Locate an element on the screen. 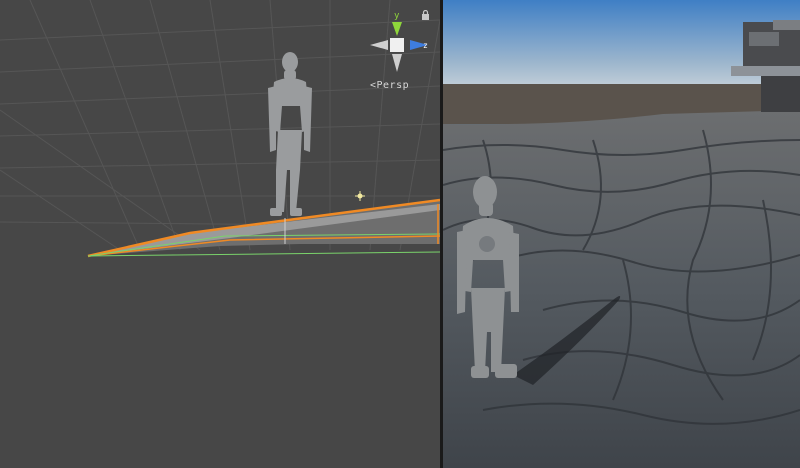  gizmo-y-label: y is located at coordinates (397, 16).